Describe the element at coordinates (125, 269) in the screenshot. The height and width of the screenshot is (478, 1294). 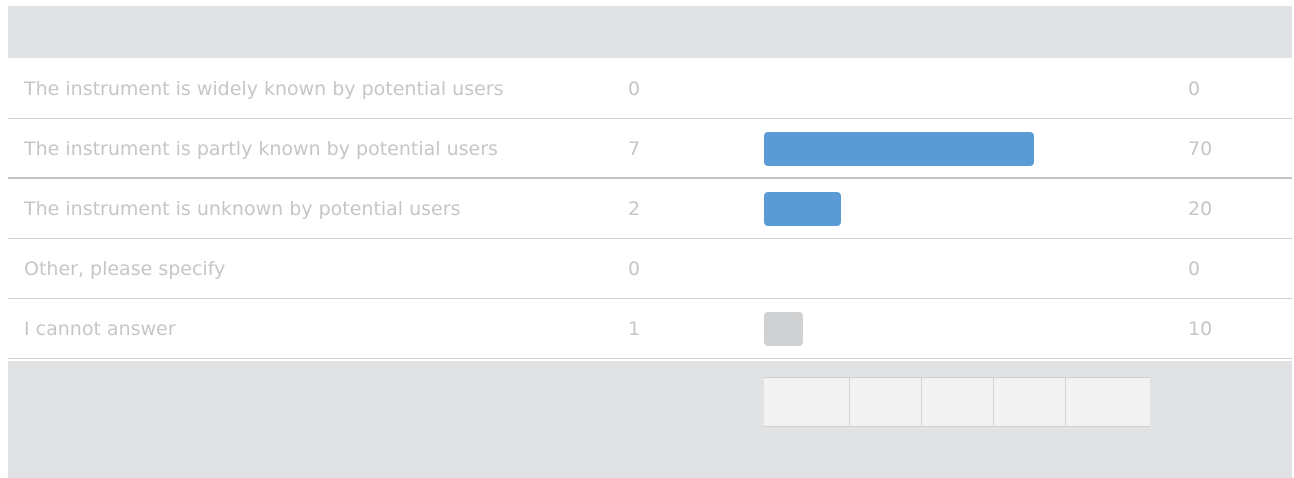
I see `answer-label: Other, please specify` at that location.